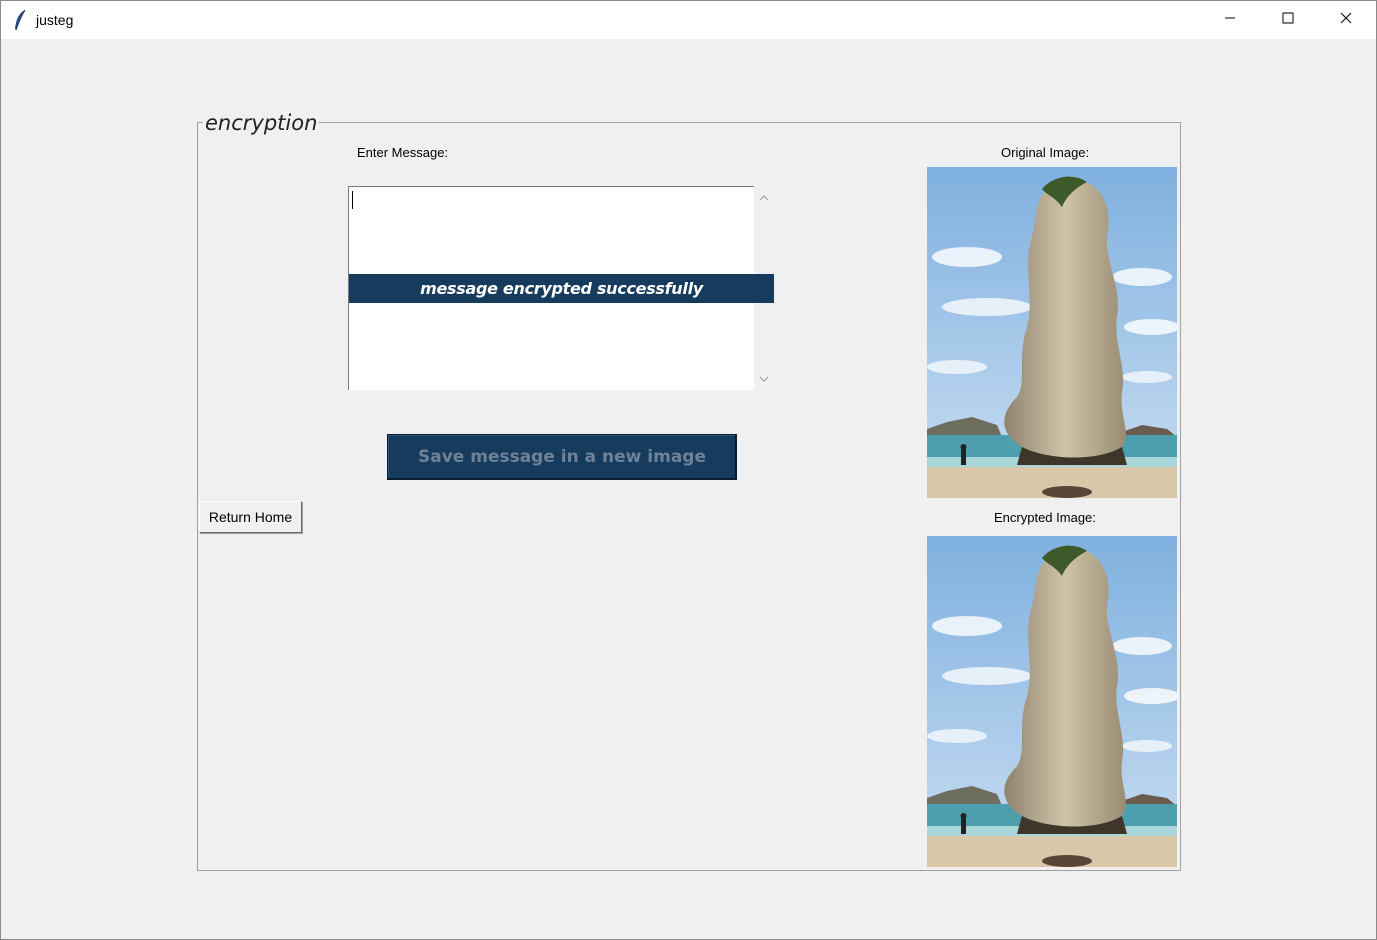  I want to click on minimize-button, so click(1230, 20).